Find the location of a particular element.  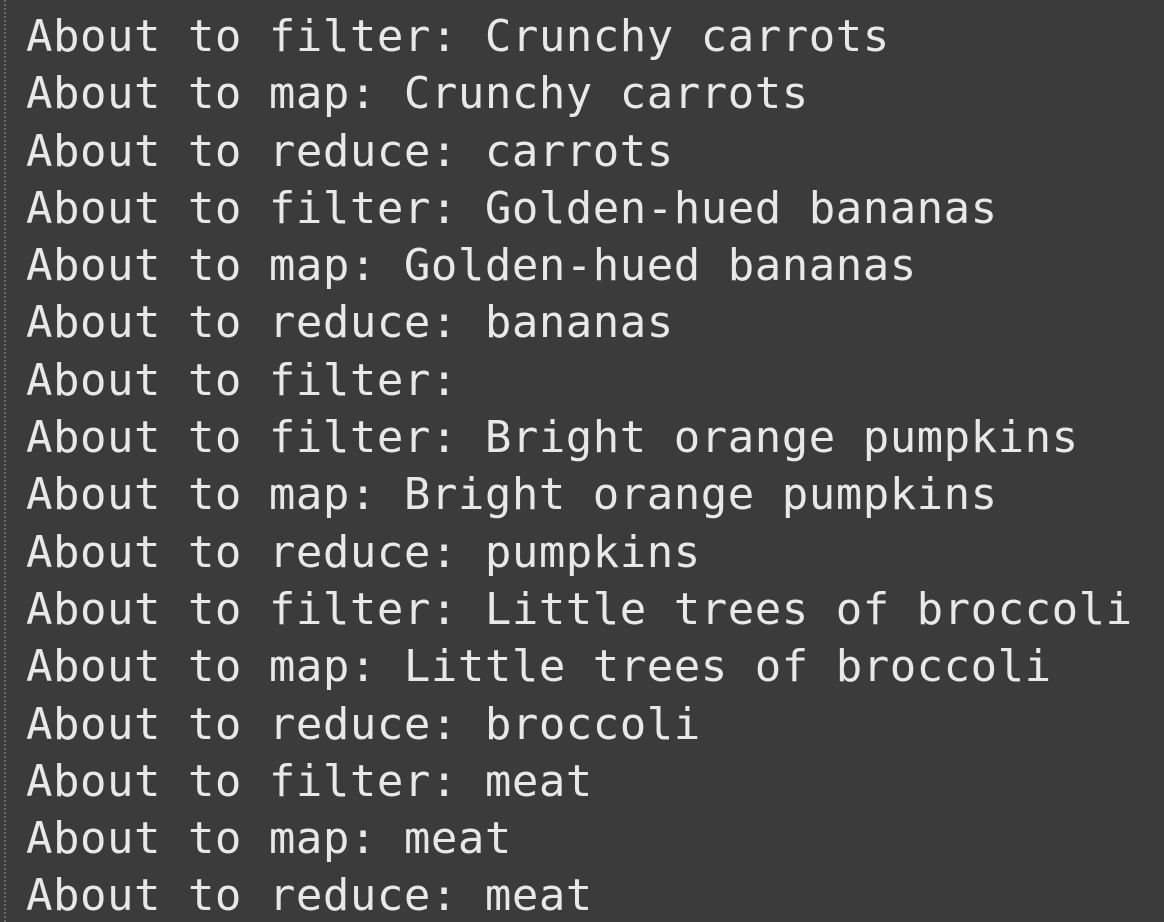

log-line: About to reduce: bananas is located at coordinates (350, 323).